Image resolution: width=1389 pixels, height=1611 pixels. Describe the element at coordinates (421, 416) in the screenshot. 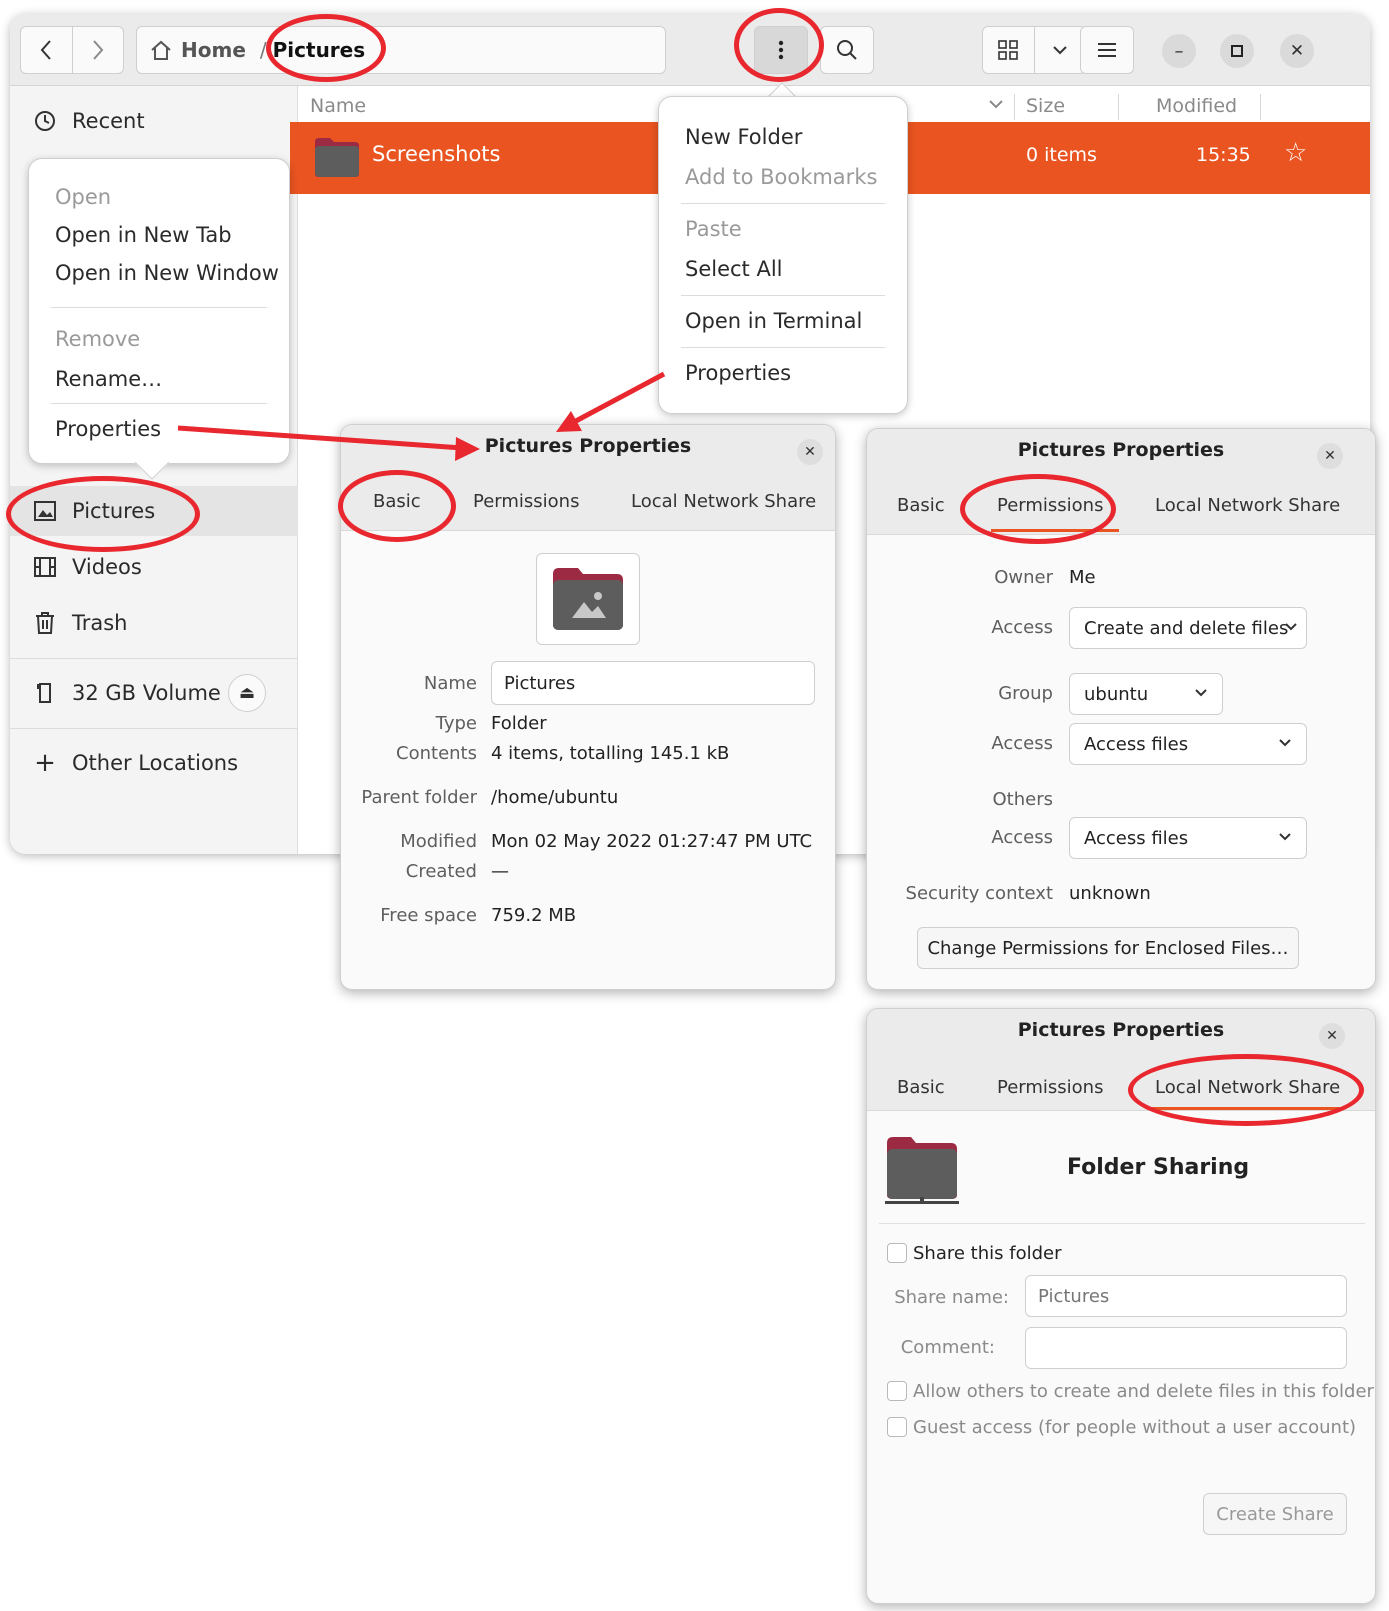

I see `annotation-arrows` at that location.